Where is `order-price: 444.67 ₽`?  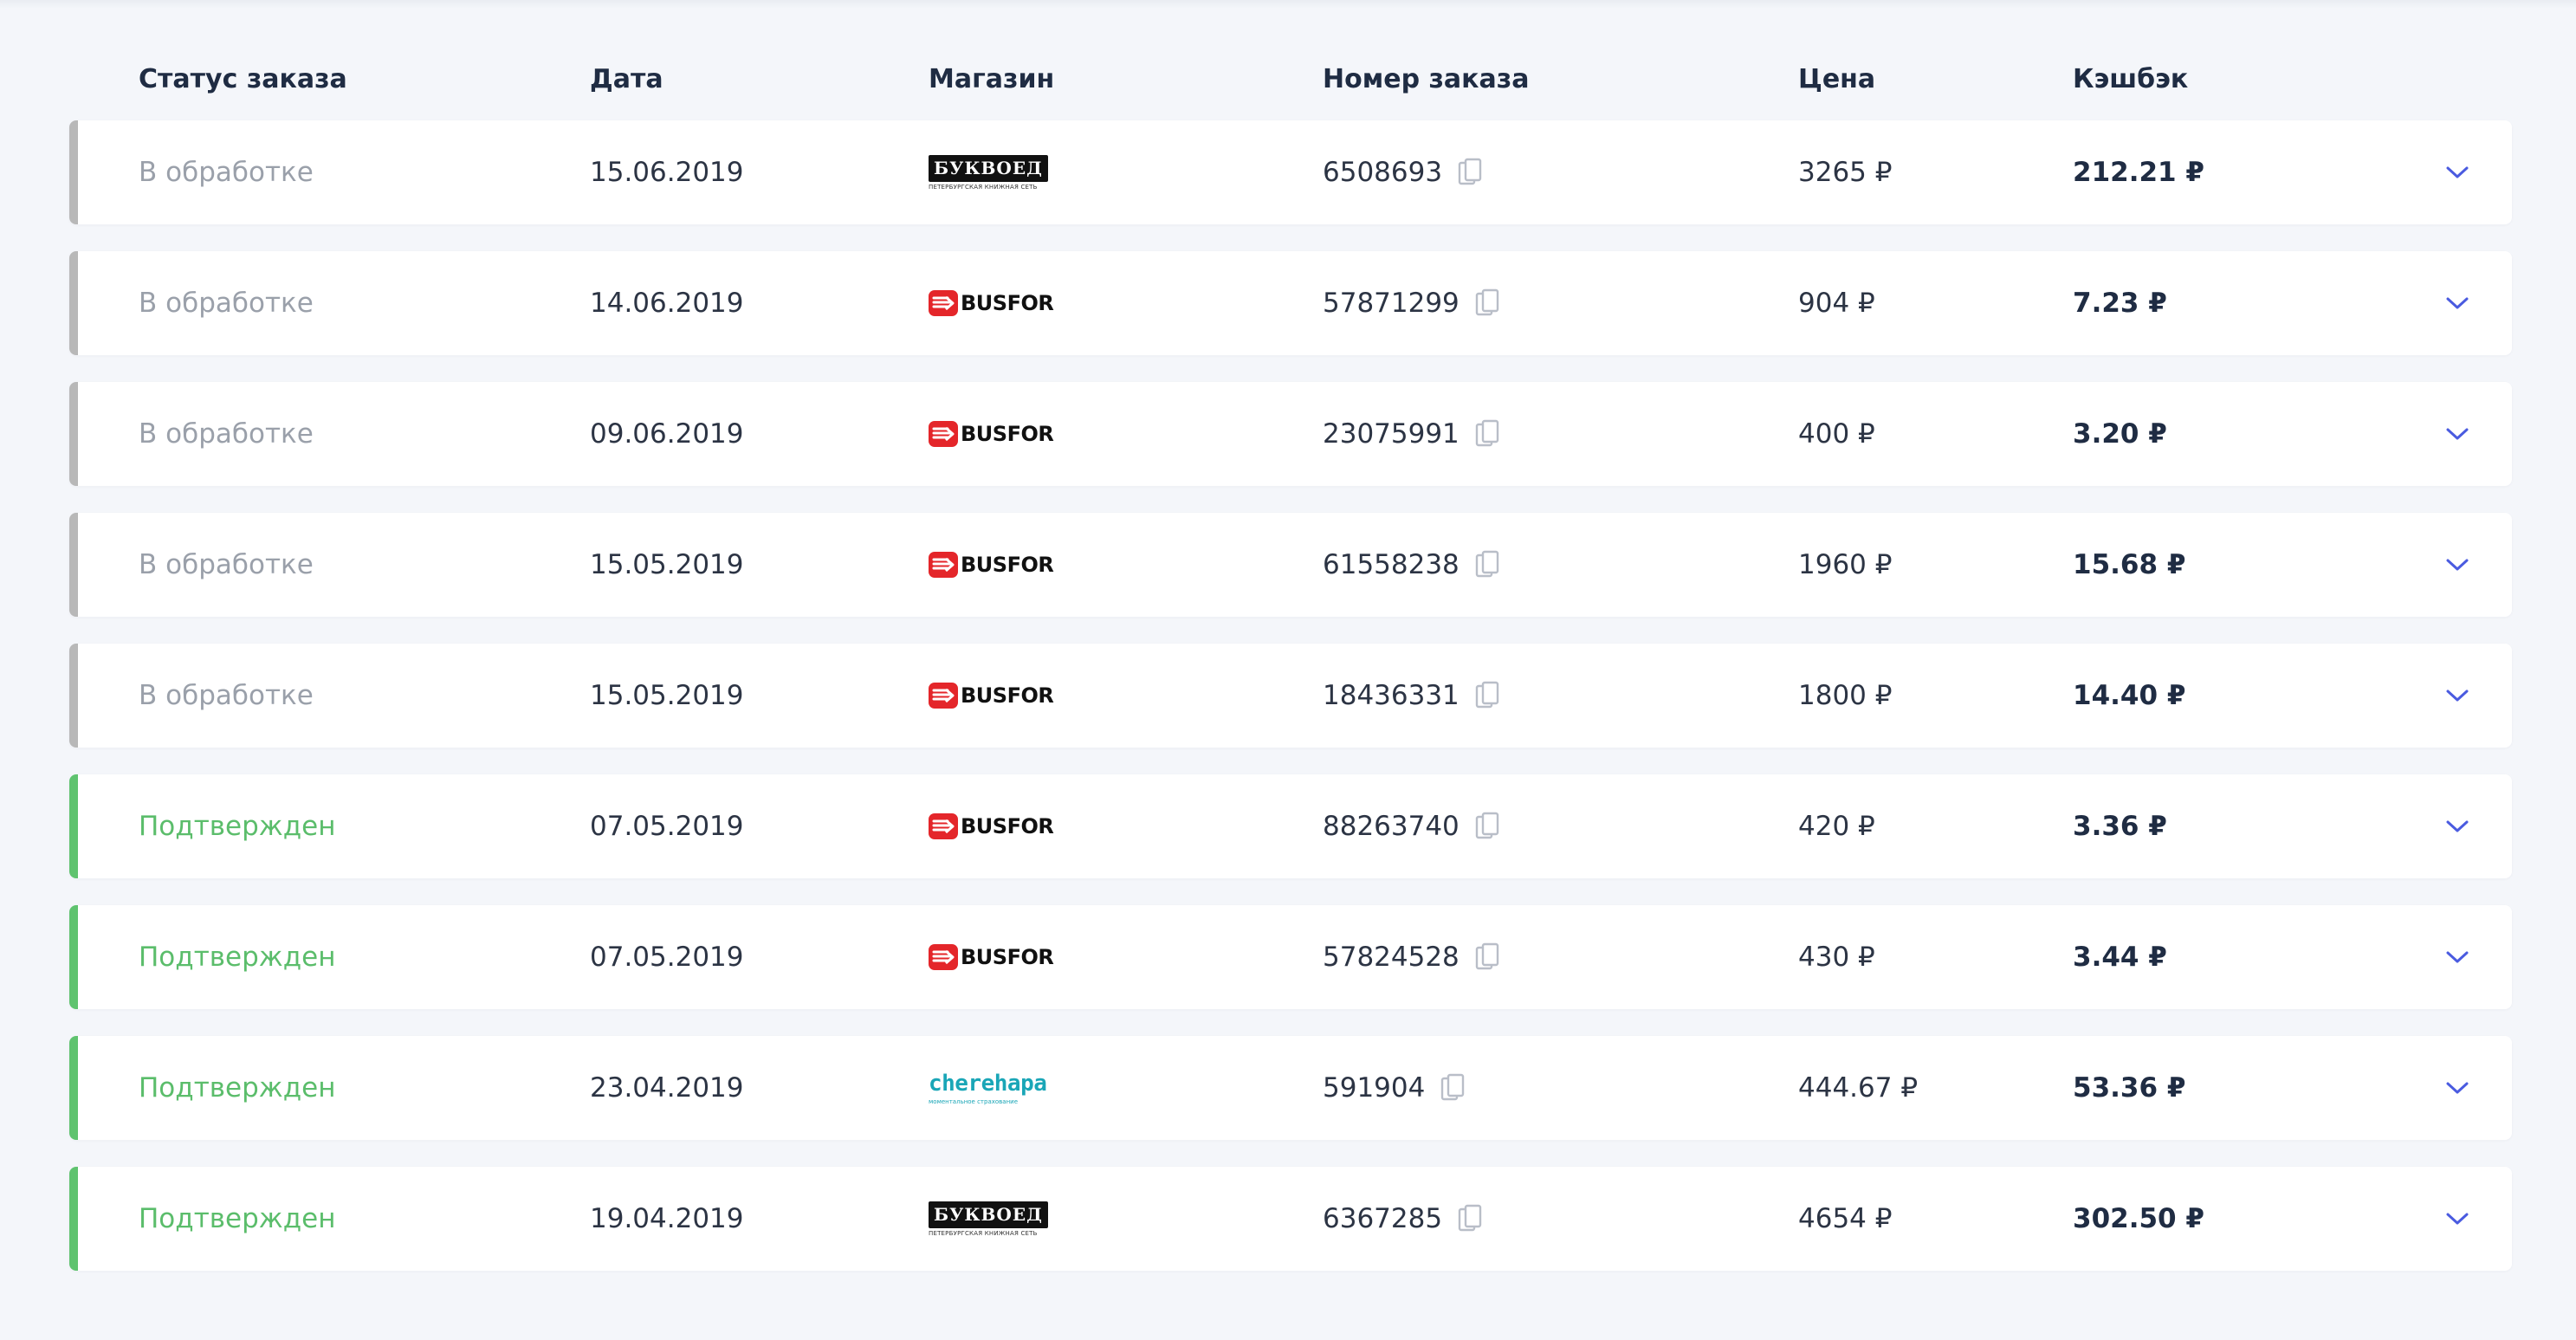 order-price: 444.67 ₽ is located at coordinates (1858, 1088).